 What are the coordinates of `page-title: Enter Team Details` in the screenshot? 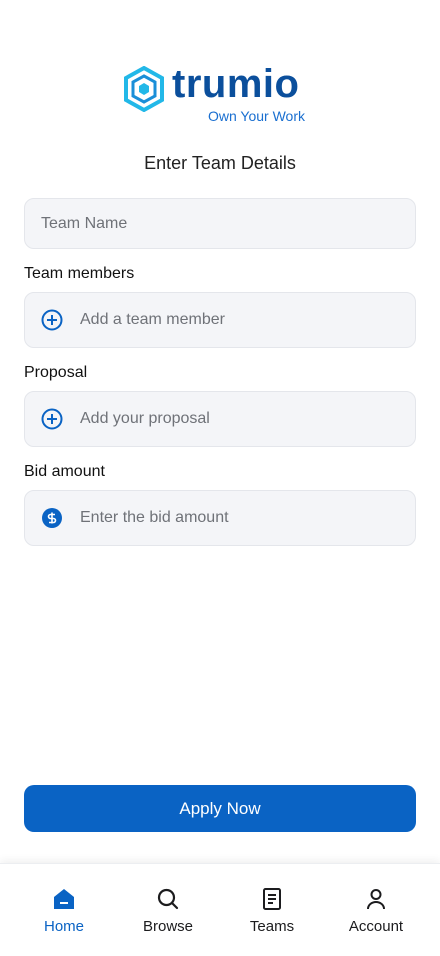 It's located at (220, 163).